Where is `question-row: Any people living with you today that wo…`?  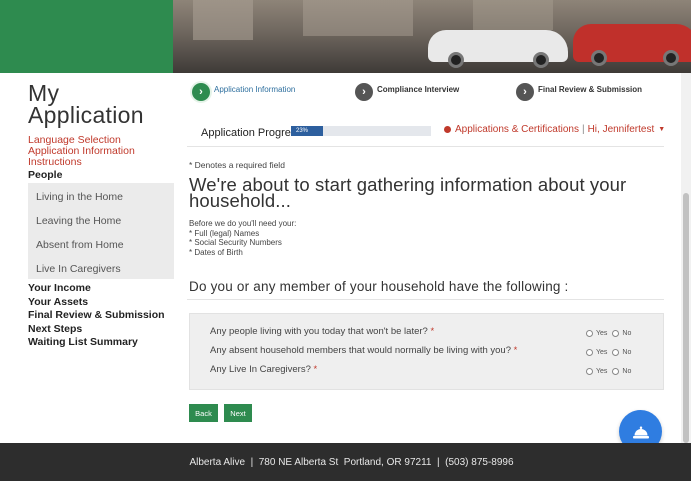
question-row: Any people living with you today that wo… is located at coordinates (322, 331).